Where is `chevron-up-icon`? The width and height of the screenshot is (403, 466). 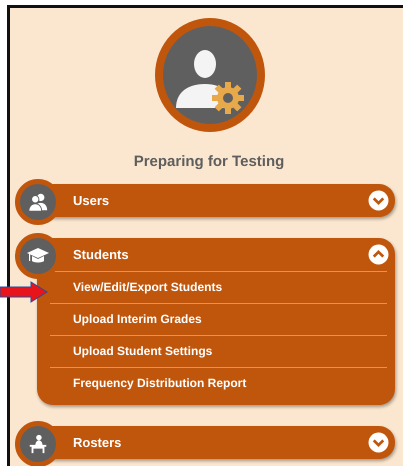
chevron-up-icon is located at coordinates (378, 254).